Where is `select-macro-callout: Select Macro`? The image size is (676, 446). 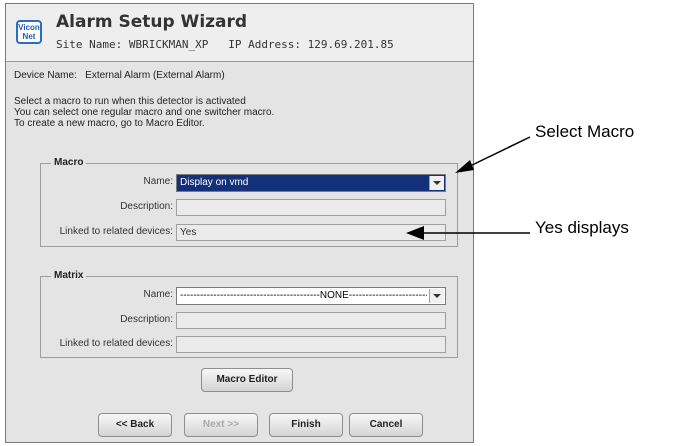
select-macro-callout: Select Macro is located at coordinates (585, 131).